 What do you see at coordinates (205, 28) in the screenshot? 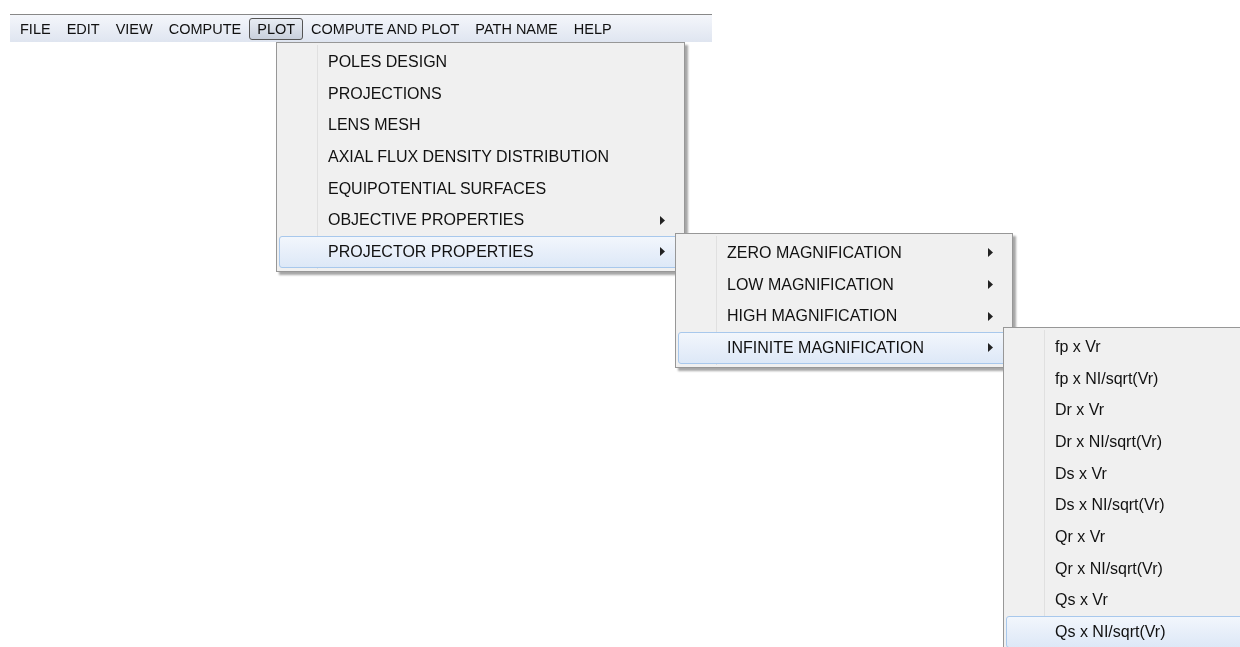
I see `menu-bar-item: COMPUTE` at bounding box center [205, 28].